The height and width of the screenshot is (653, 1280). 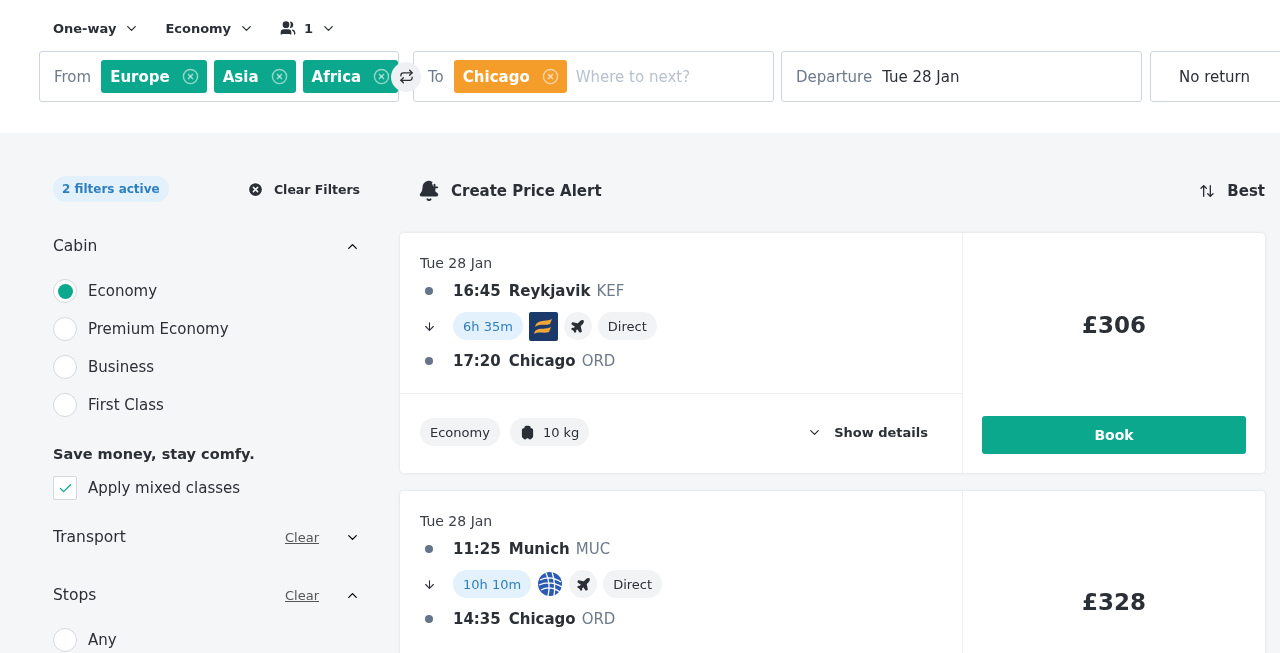 I want to click on airport-code: MUC, so click(x=593, y=549).